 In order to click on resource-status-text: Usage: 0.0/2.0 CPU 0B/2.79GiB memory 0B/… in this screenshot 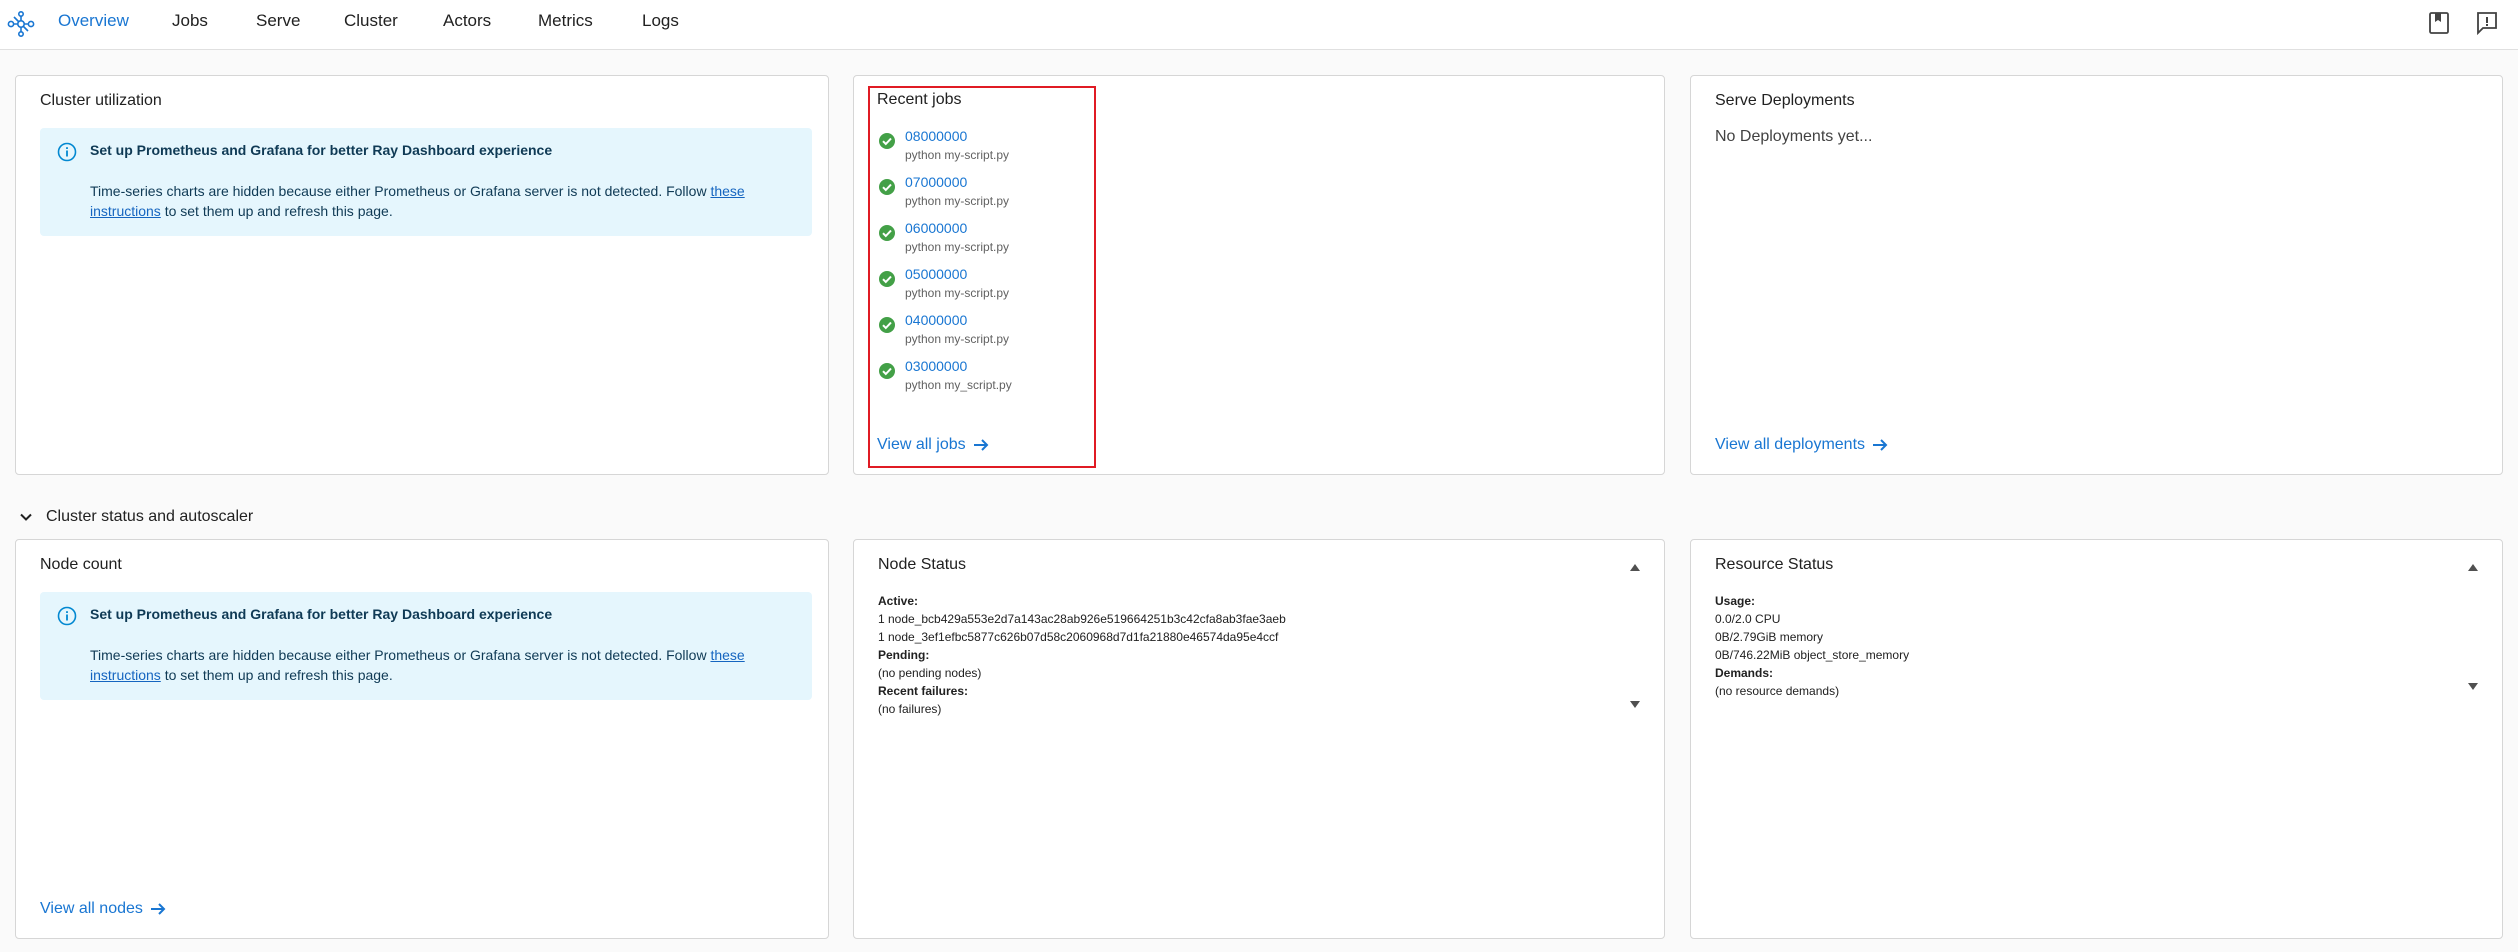, I will do `click(1812, 646)`.